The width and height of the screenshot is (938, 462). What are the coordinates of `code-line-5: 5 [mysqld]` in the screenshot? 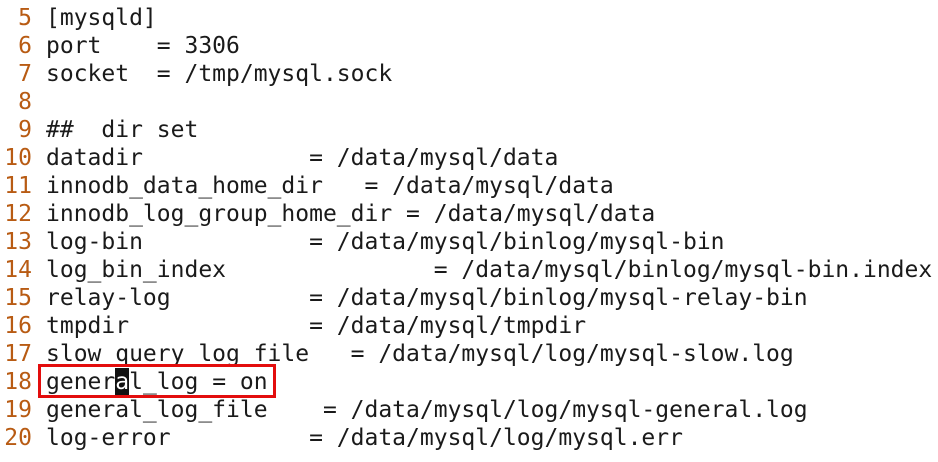 It's located at (469, 18).